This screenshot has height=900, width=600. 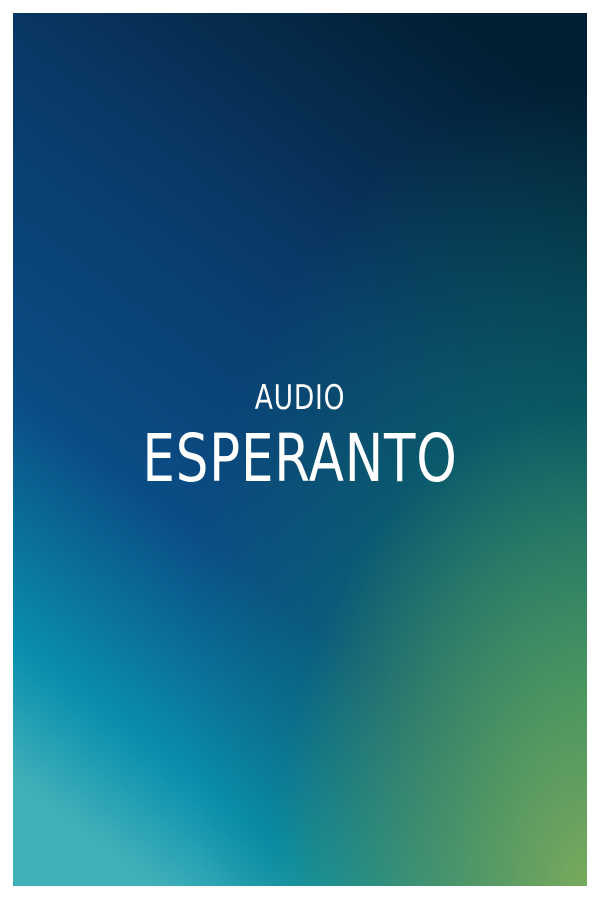 What do you see at coordinates (300, 398) in the screenshot?
I see `cover-subtitle: AUDIO` at bounding box center [300, 398].